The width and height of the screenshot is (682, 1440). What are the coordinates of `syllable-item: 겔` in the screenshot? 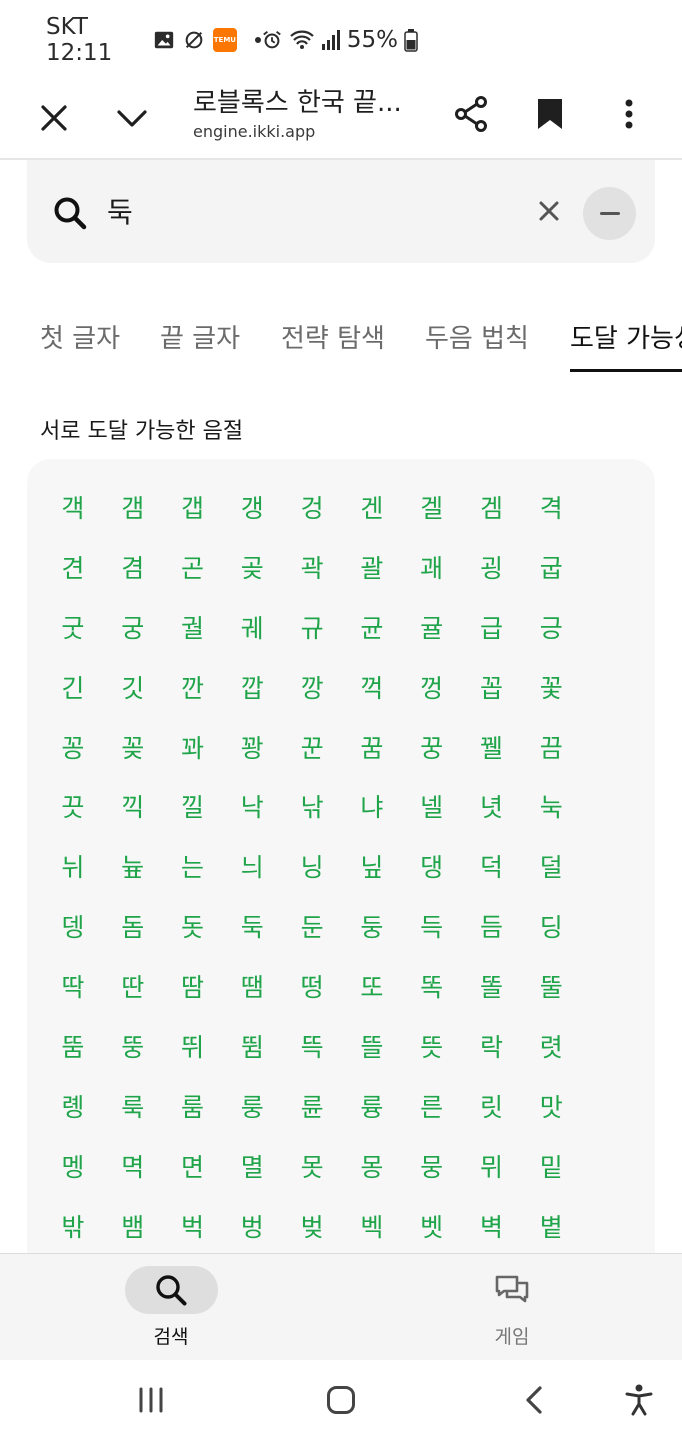 It's located at (432, 507).